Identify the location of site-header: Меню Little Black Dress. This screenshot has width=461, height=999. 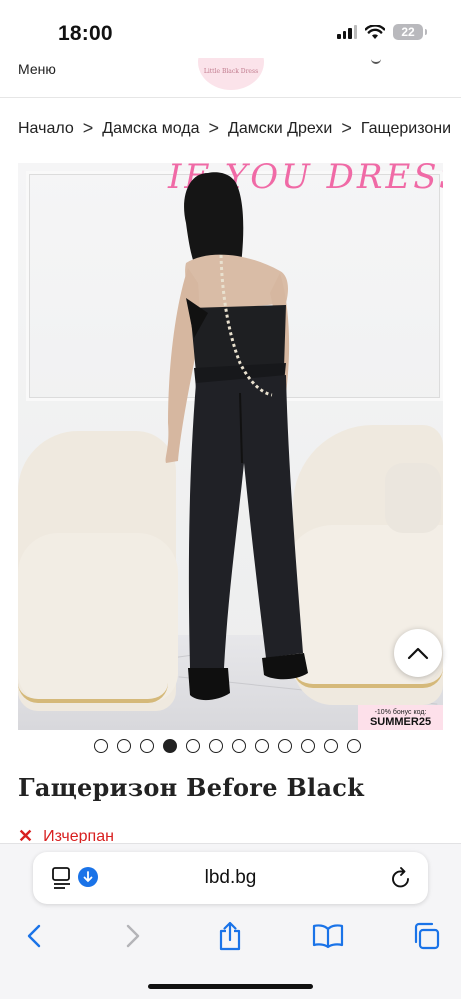
(230, 78).